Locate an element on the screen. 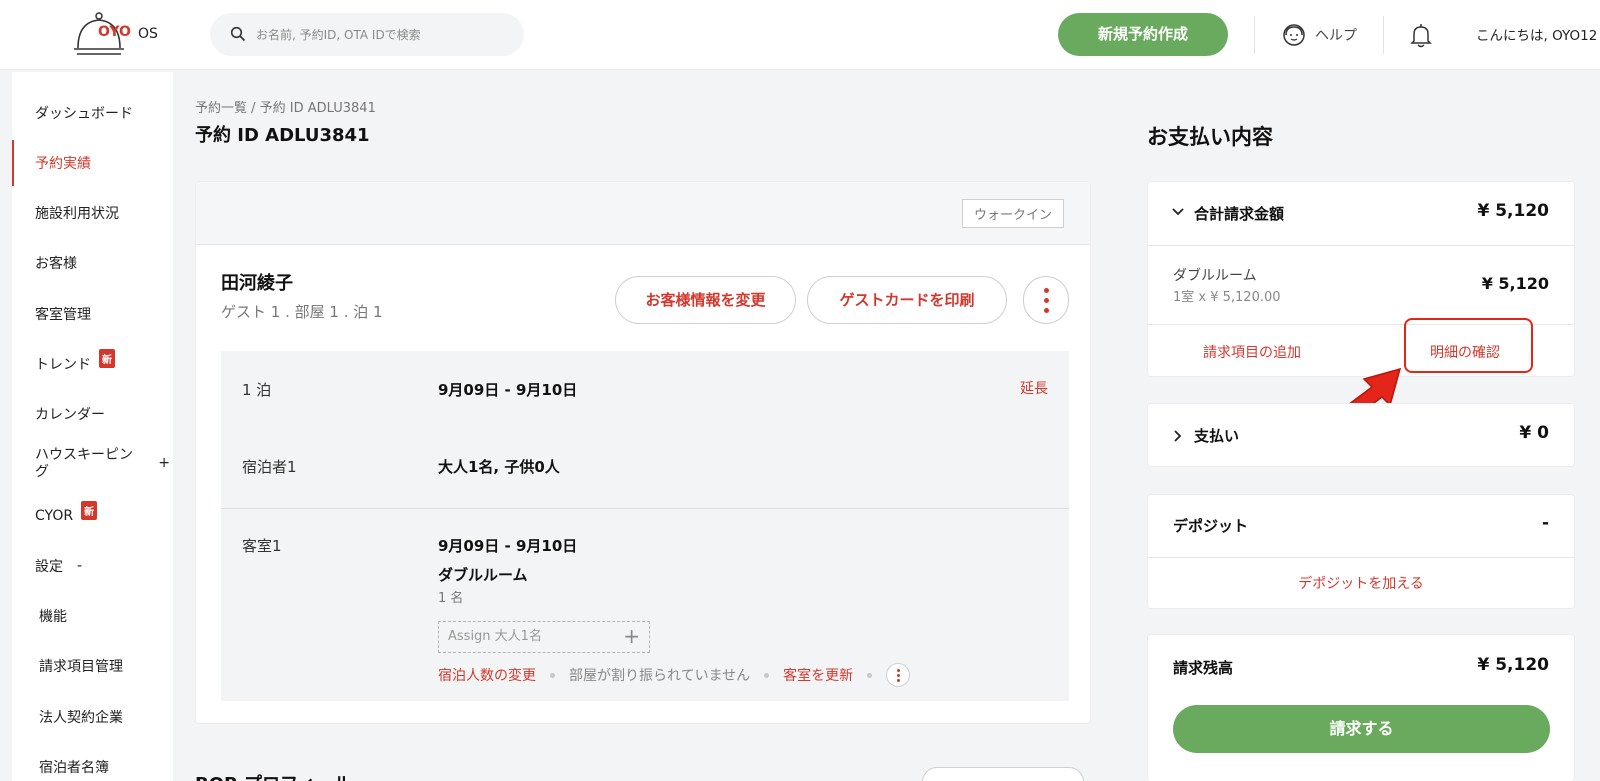 The image size is (1600, 781). room-more-button is located at coordinates (898, 675).